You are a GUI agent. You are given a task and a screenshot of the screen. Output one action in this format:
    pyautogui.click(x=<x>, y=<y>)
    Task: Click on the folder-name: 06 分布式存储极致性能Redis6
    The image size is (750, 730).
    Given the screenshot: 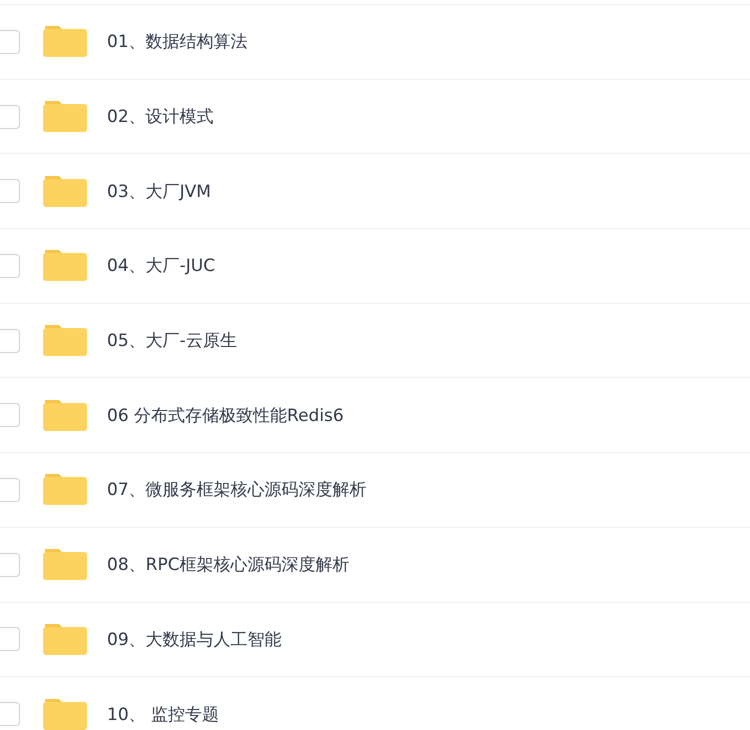 What is the action you would take?
    pyautogui.click(x=225, y=415)
    